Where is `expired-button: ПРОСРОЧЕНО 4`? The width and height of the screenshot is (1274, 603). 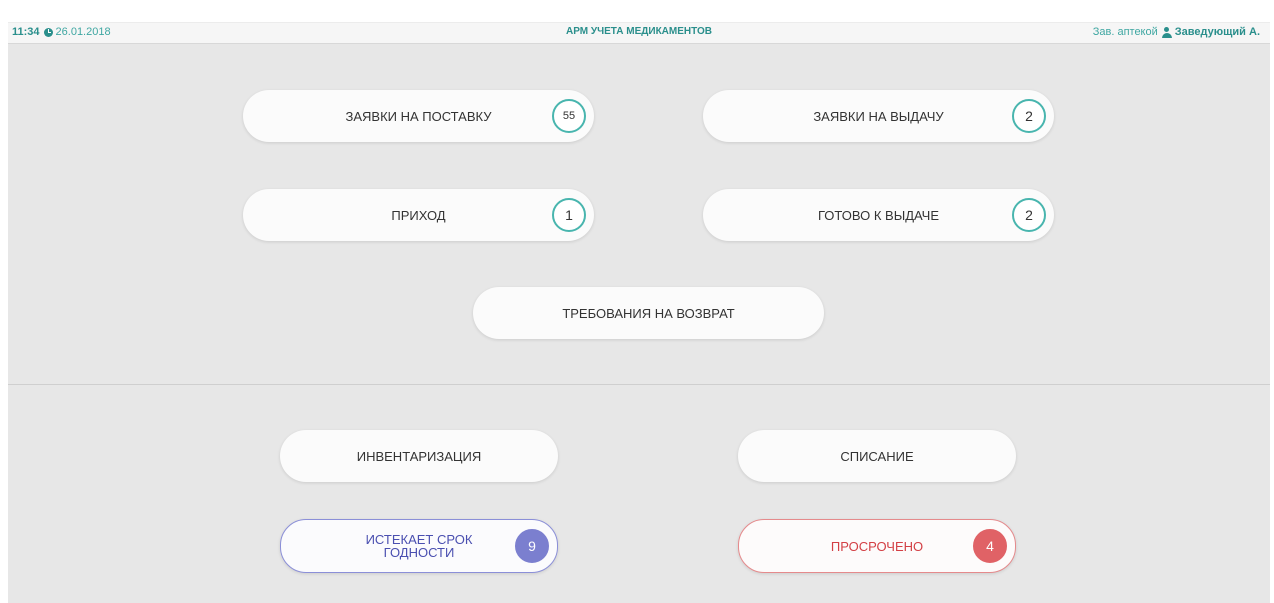
expired-button: ПРОСРОЧЕНО 4 is located at coordinates (877, 546).